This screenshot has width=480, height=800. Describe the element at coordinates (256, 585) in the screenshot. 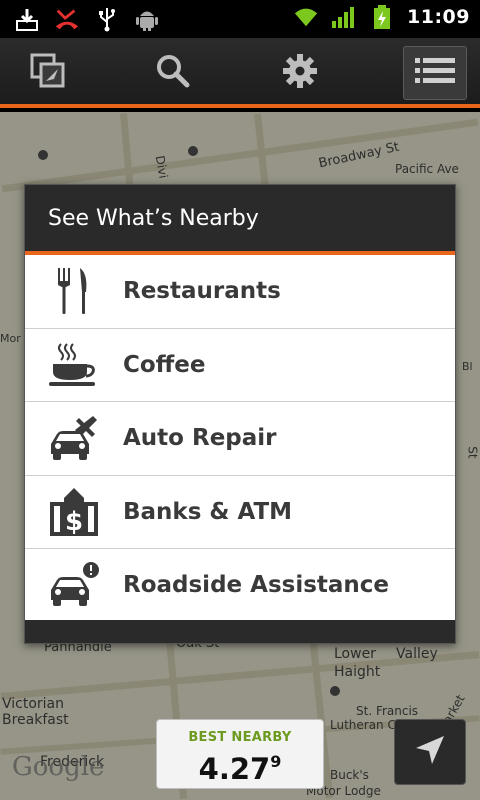

I see `nearby-item-label: Roadside Assistance` at that location.